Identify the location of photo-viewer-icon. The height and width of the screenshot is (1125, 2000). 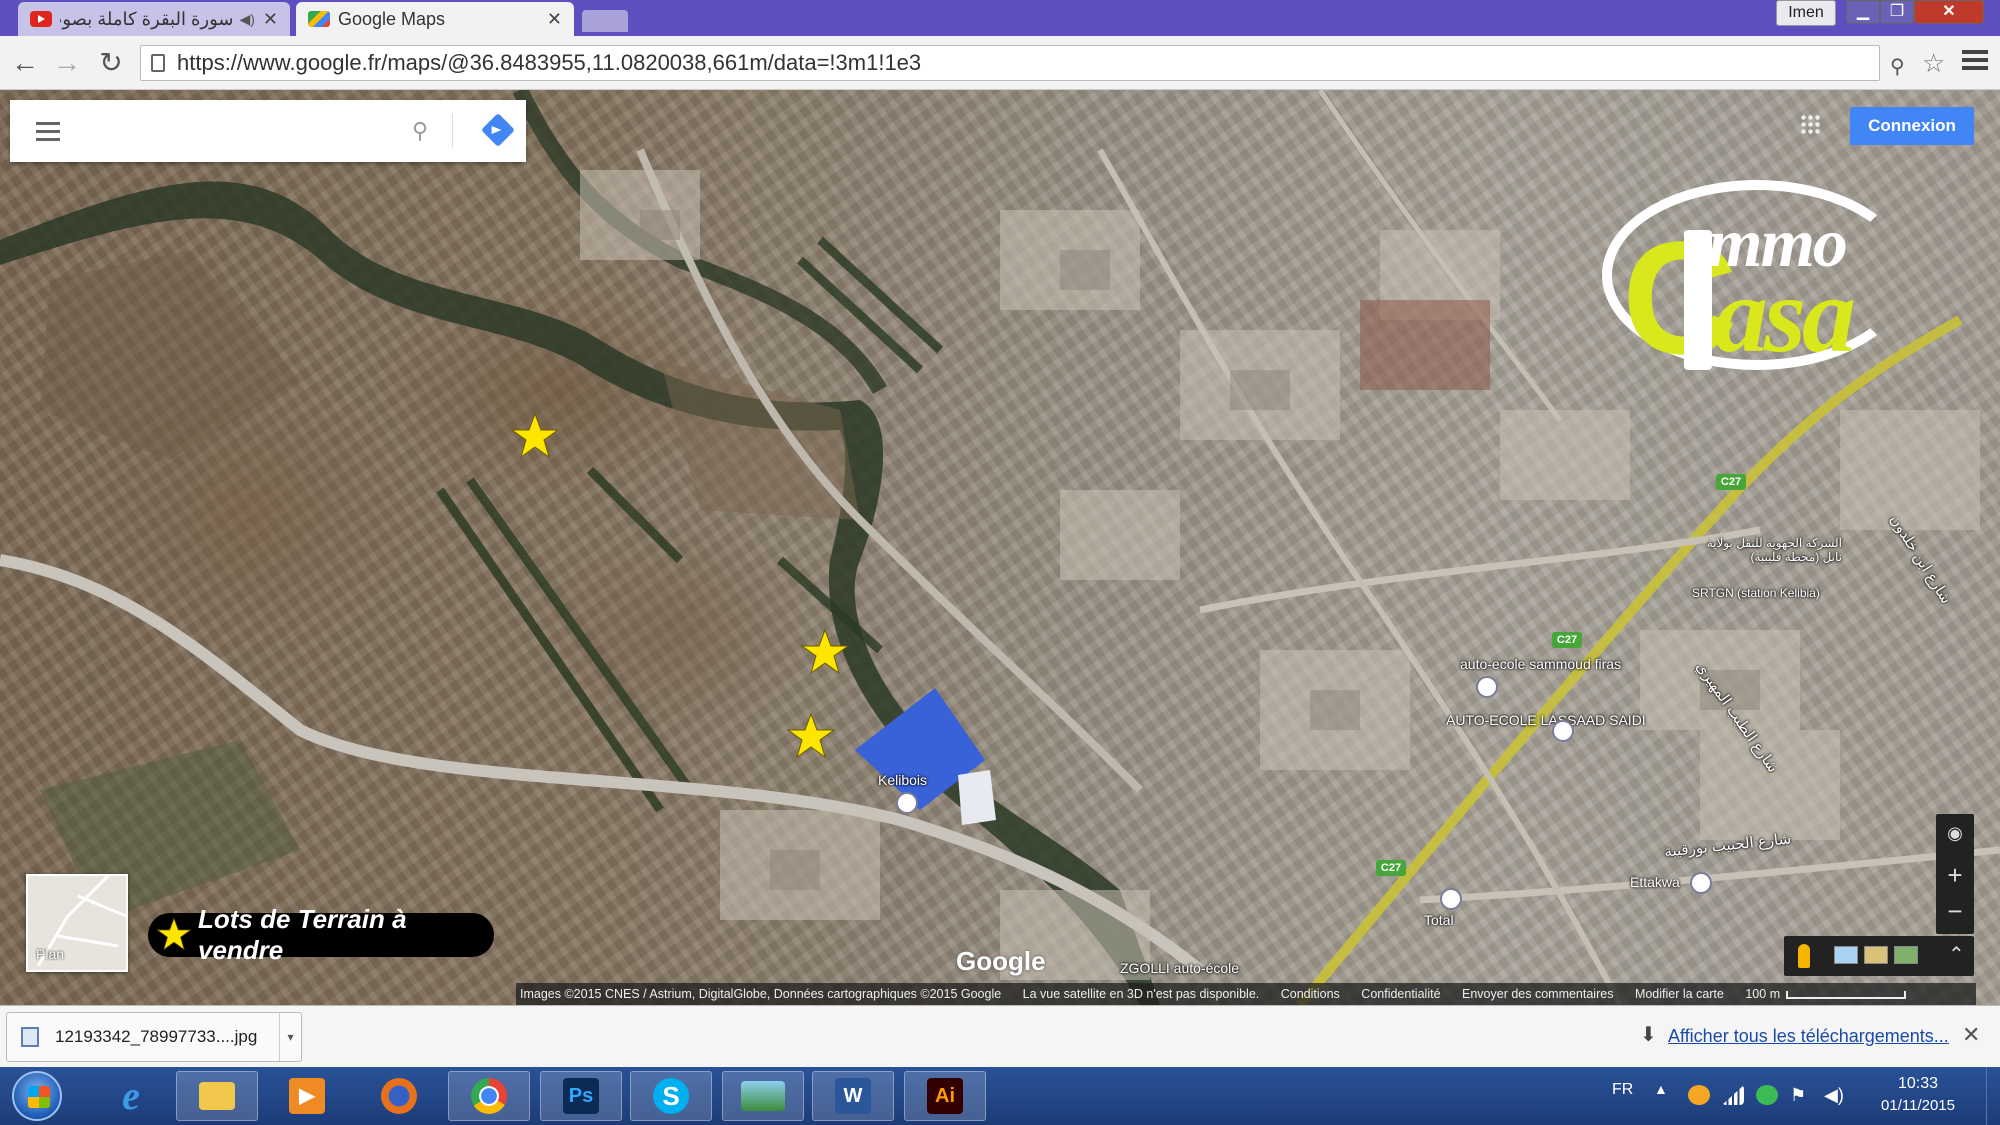
(763, 1096).